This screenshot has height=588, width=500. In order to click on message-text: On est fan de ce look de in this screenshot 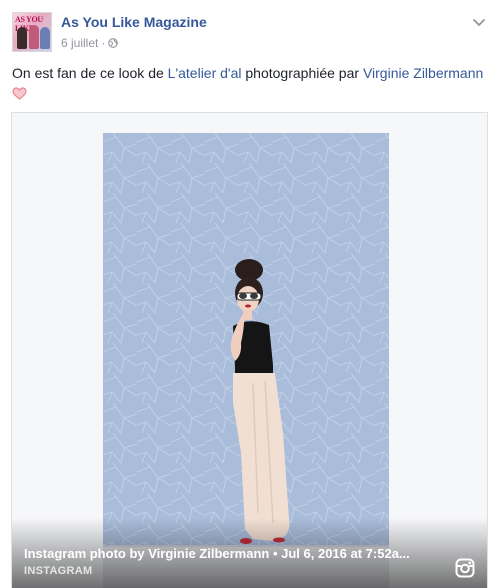, I will do `click(90, 73)`.